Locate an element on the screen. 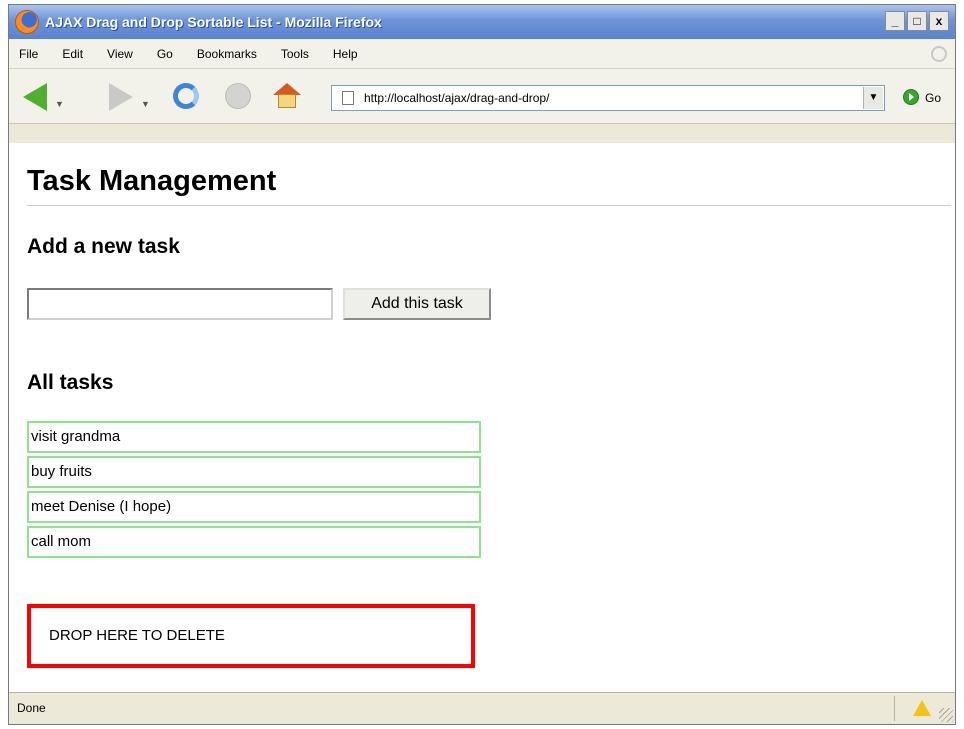 Image resolution: width=964 pixels, height=729 pixels. menu-bar: File Edit View Go Bookmarks Tools Help is located at coordinates (482, 54).